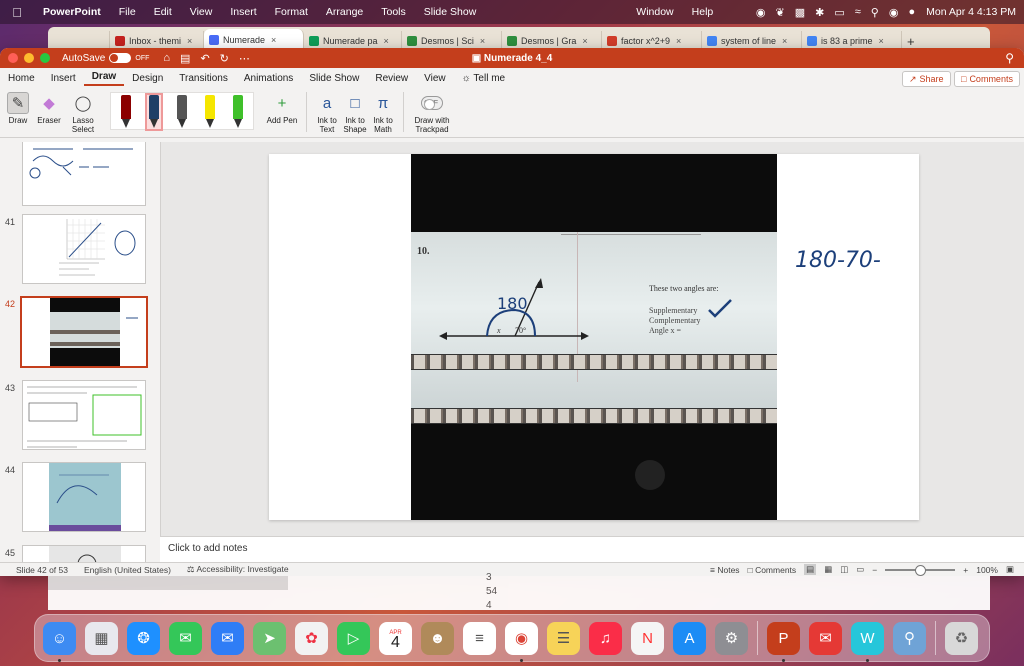 The image size is (1024, 666). Describe the element at coordinates (185, 58) in the screenshot. I see `save-icon: ▤` at that location.